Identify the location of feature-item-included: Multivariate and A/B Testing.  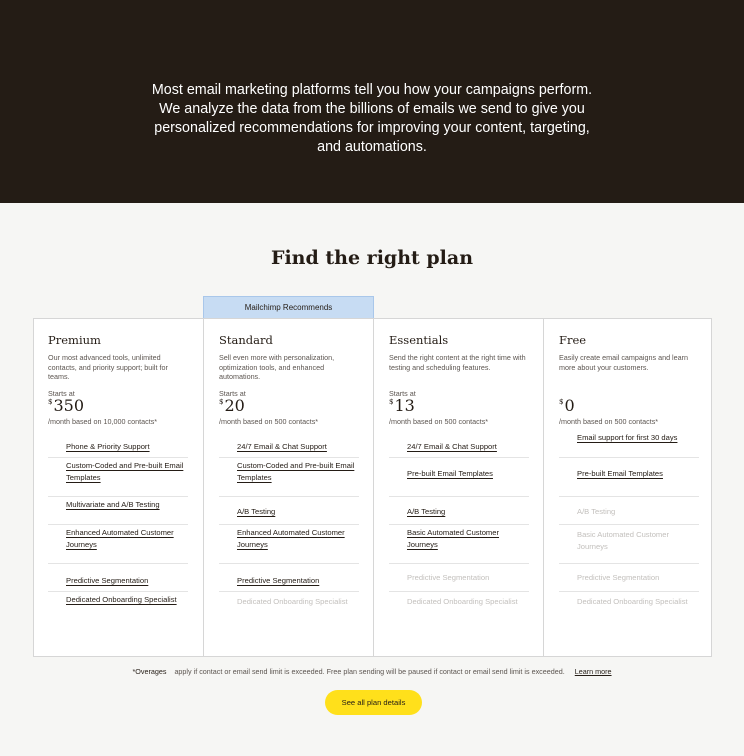
(118, 511).